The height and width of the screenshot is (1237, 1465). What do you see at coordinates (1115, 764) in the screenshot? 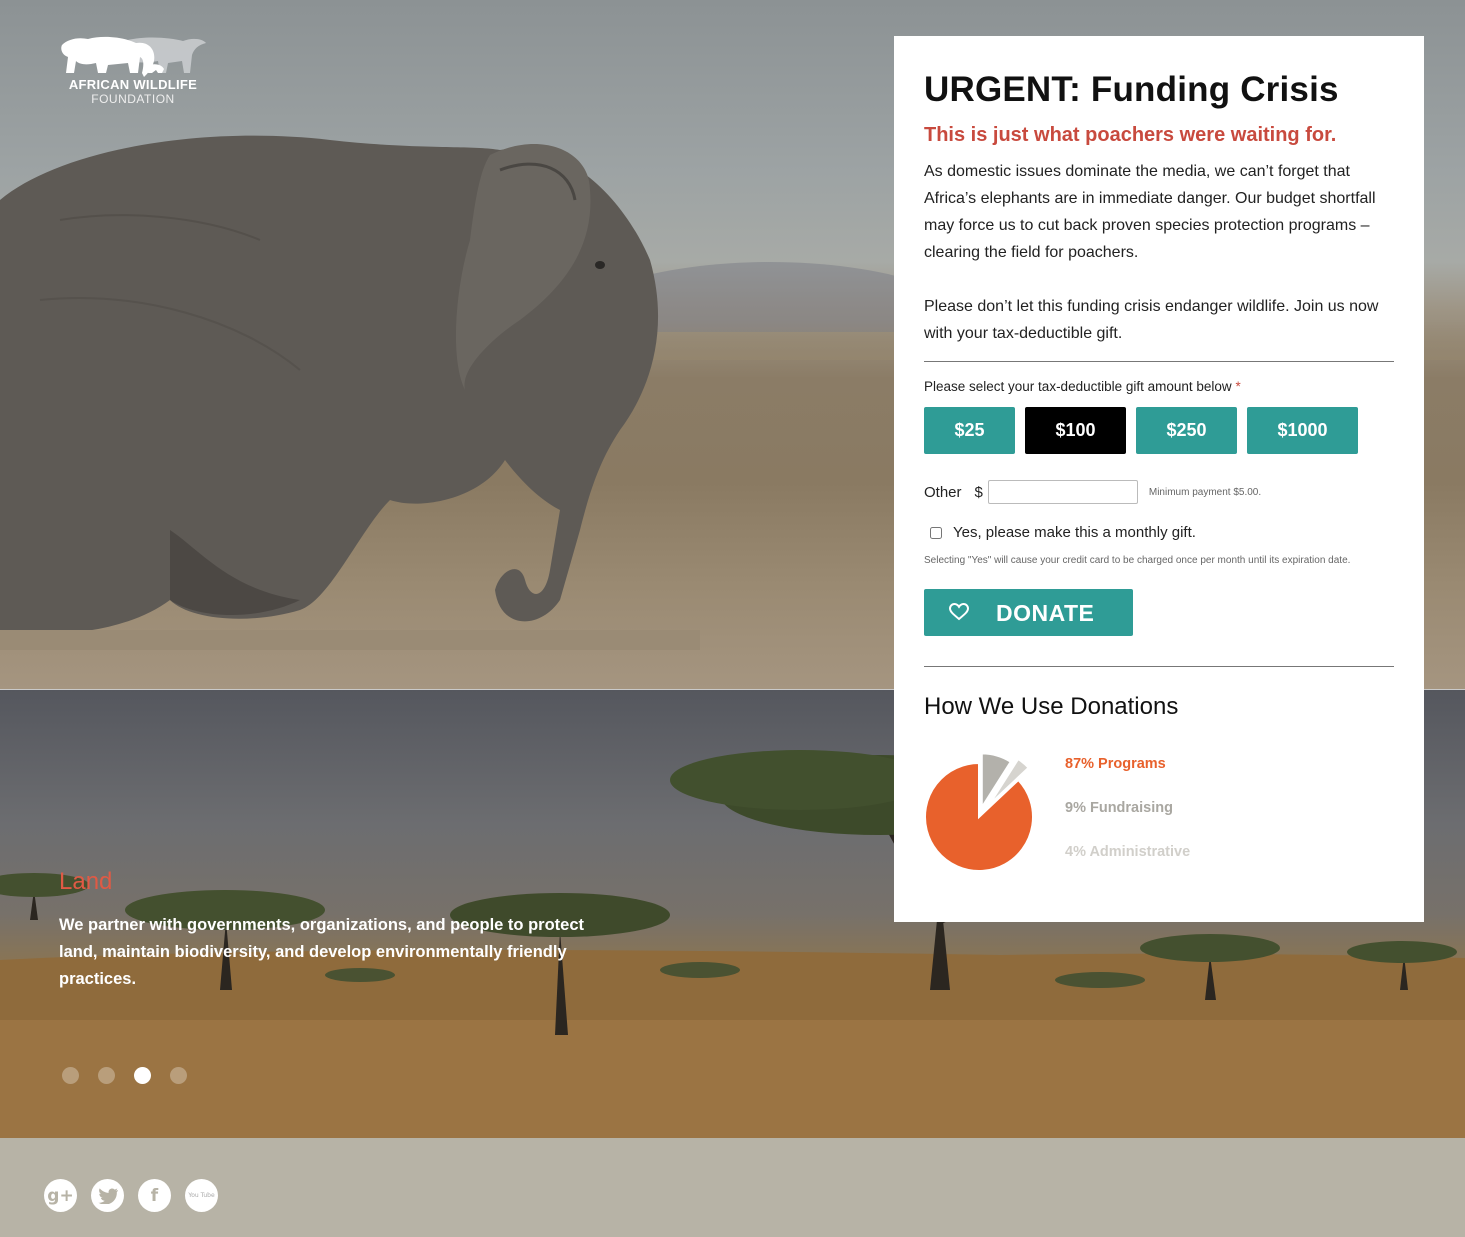
I see `legend-item-1: 87% Programs` at bounding box center [1115, 764].